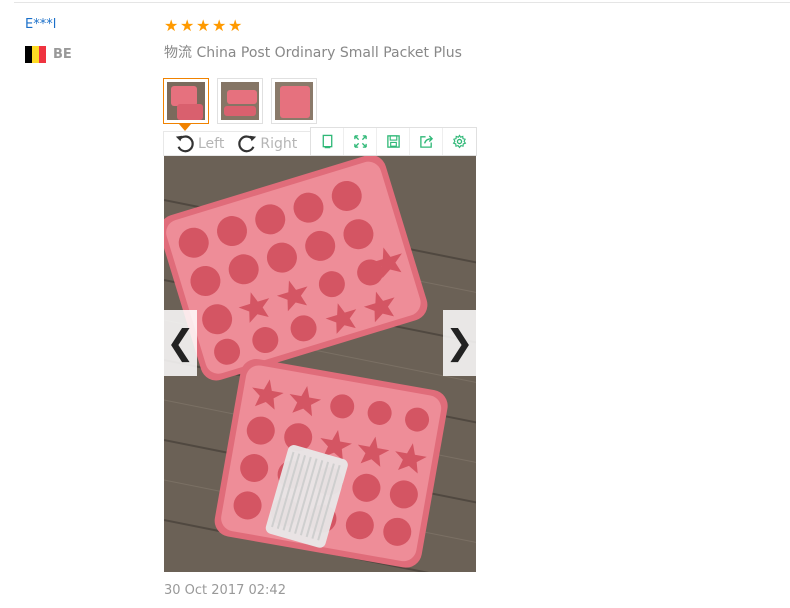 This screenshot has width=790, height=608. I want to click on rotate-right-label: Right, so click(279, 143).